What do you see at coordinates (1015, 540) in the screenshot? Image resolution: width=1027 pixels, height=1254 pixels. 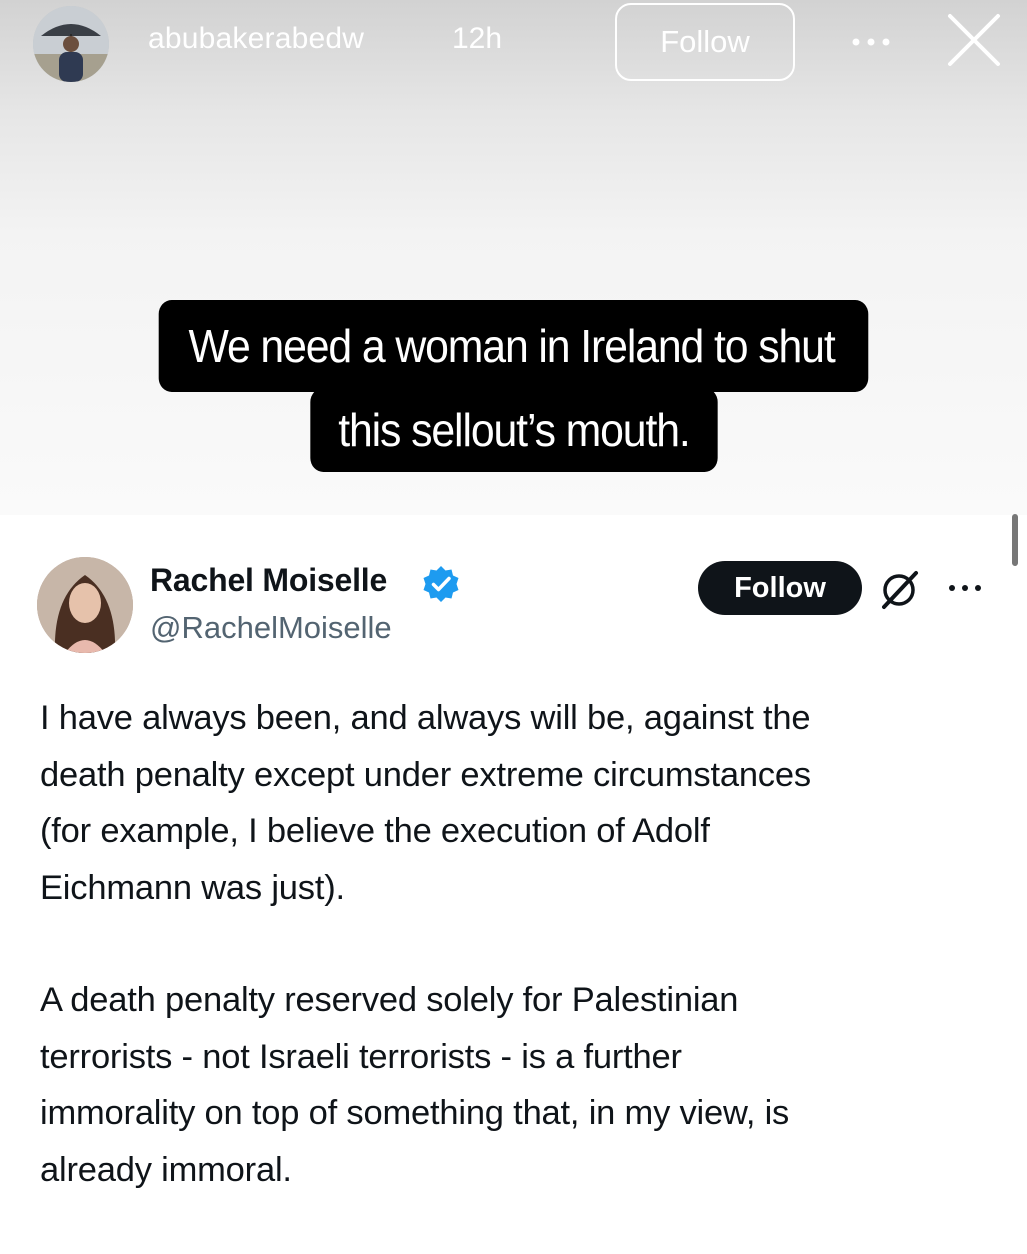 I see `scrollbar` at bounding box center [1015, 540].